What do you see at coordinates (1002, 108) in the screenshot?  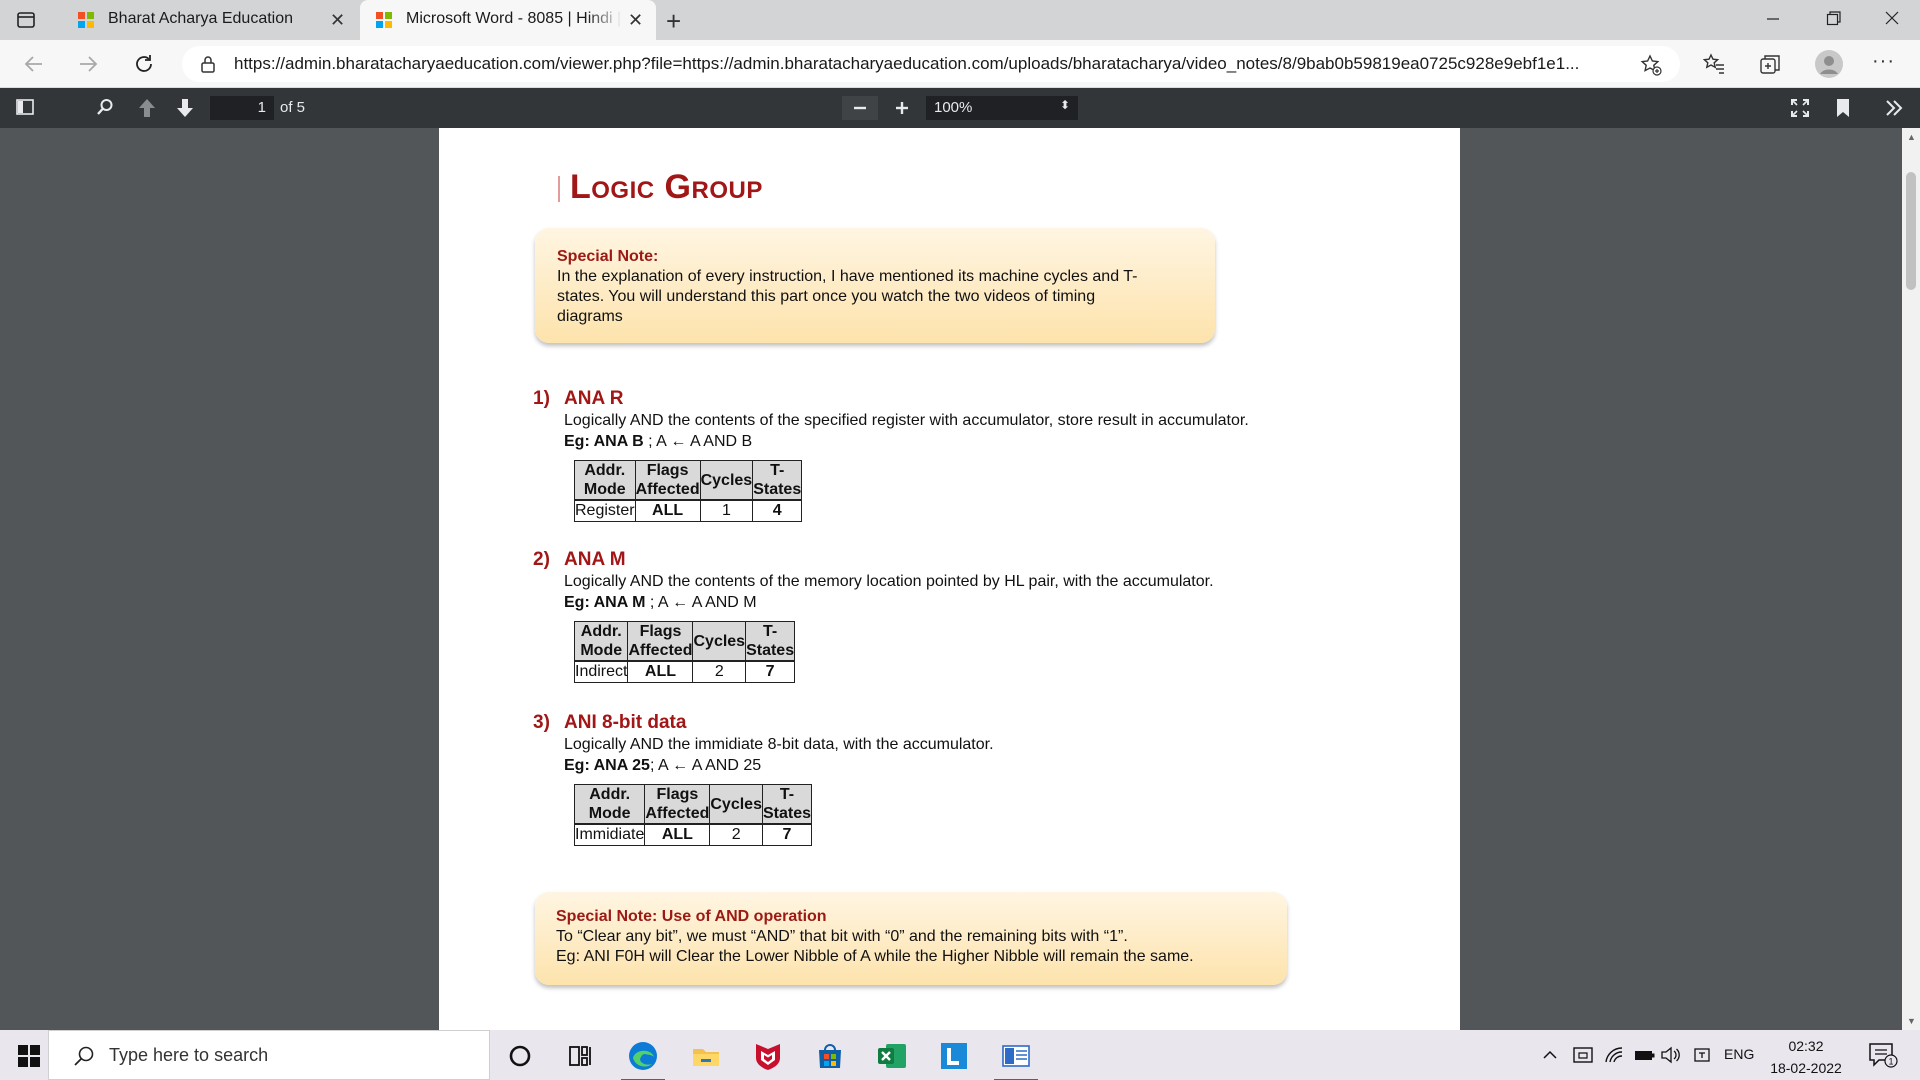 I see `zoom-select: 100% ⬍` at bounding box center [1002, 108].